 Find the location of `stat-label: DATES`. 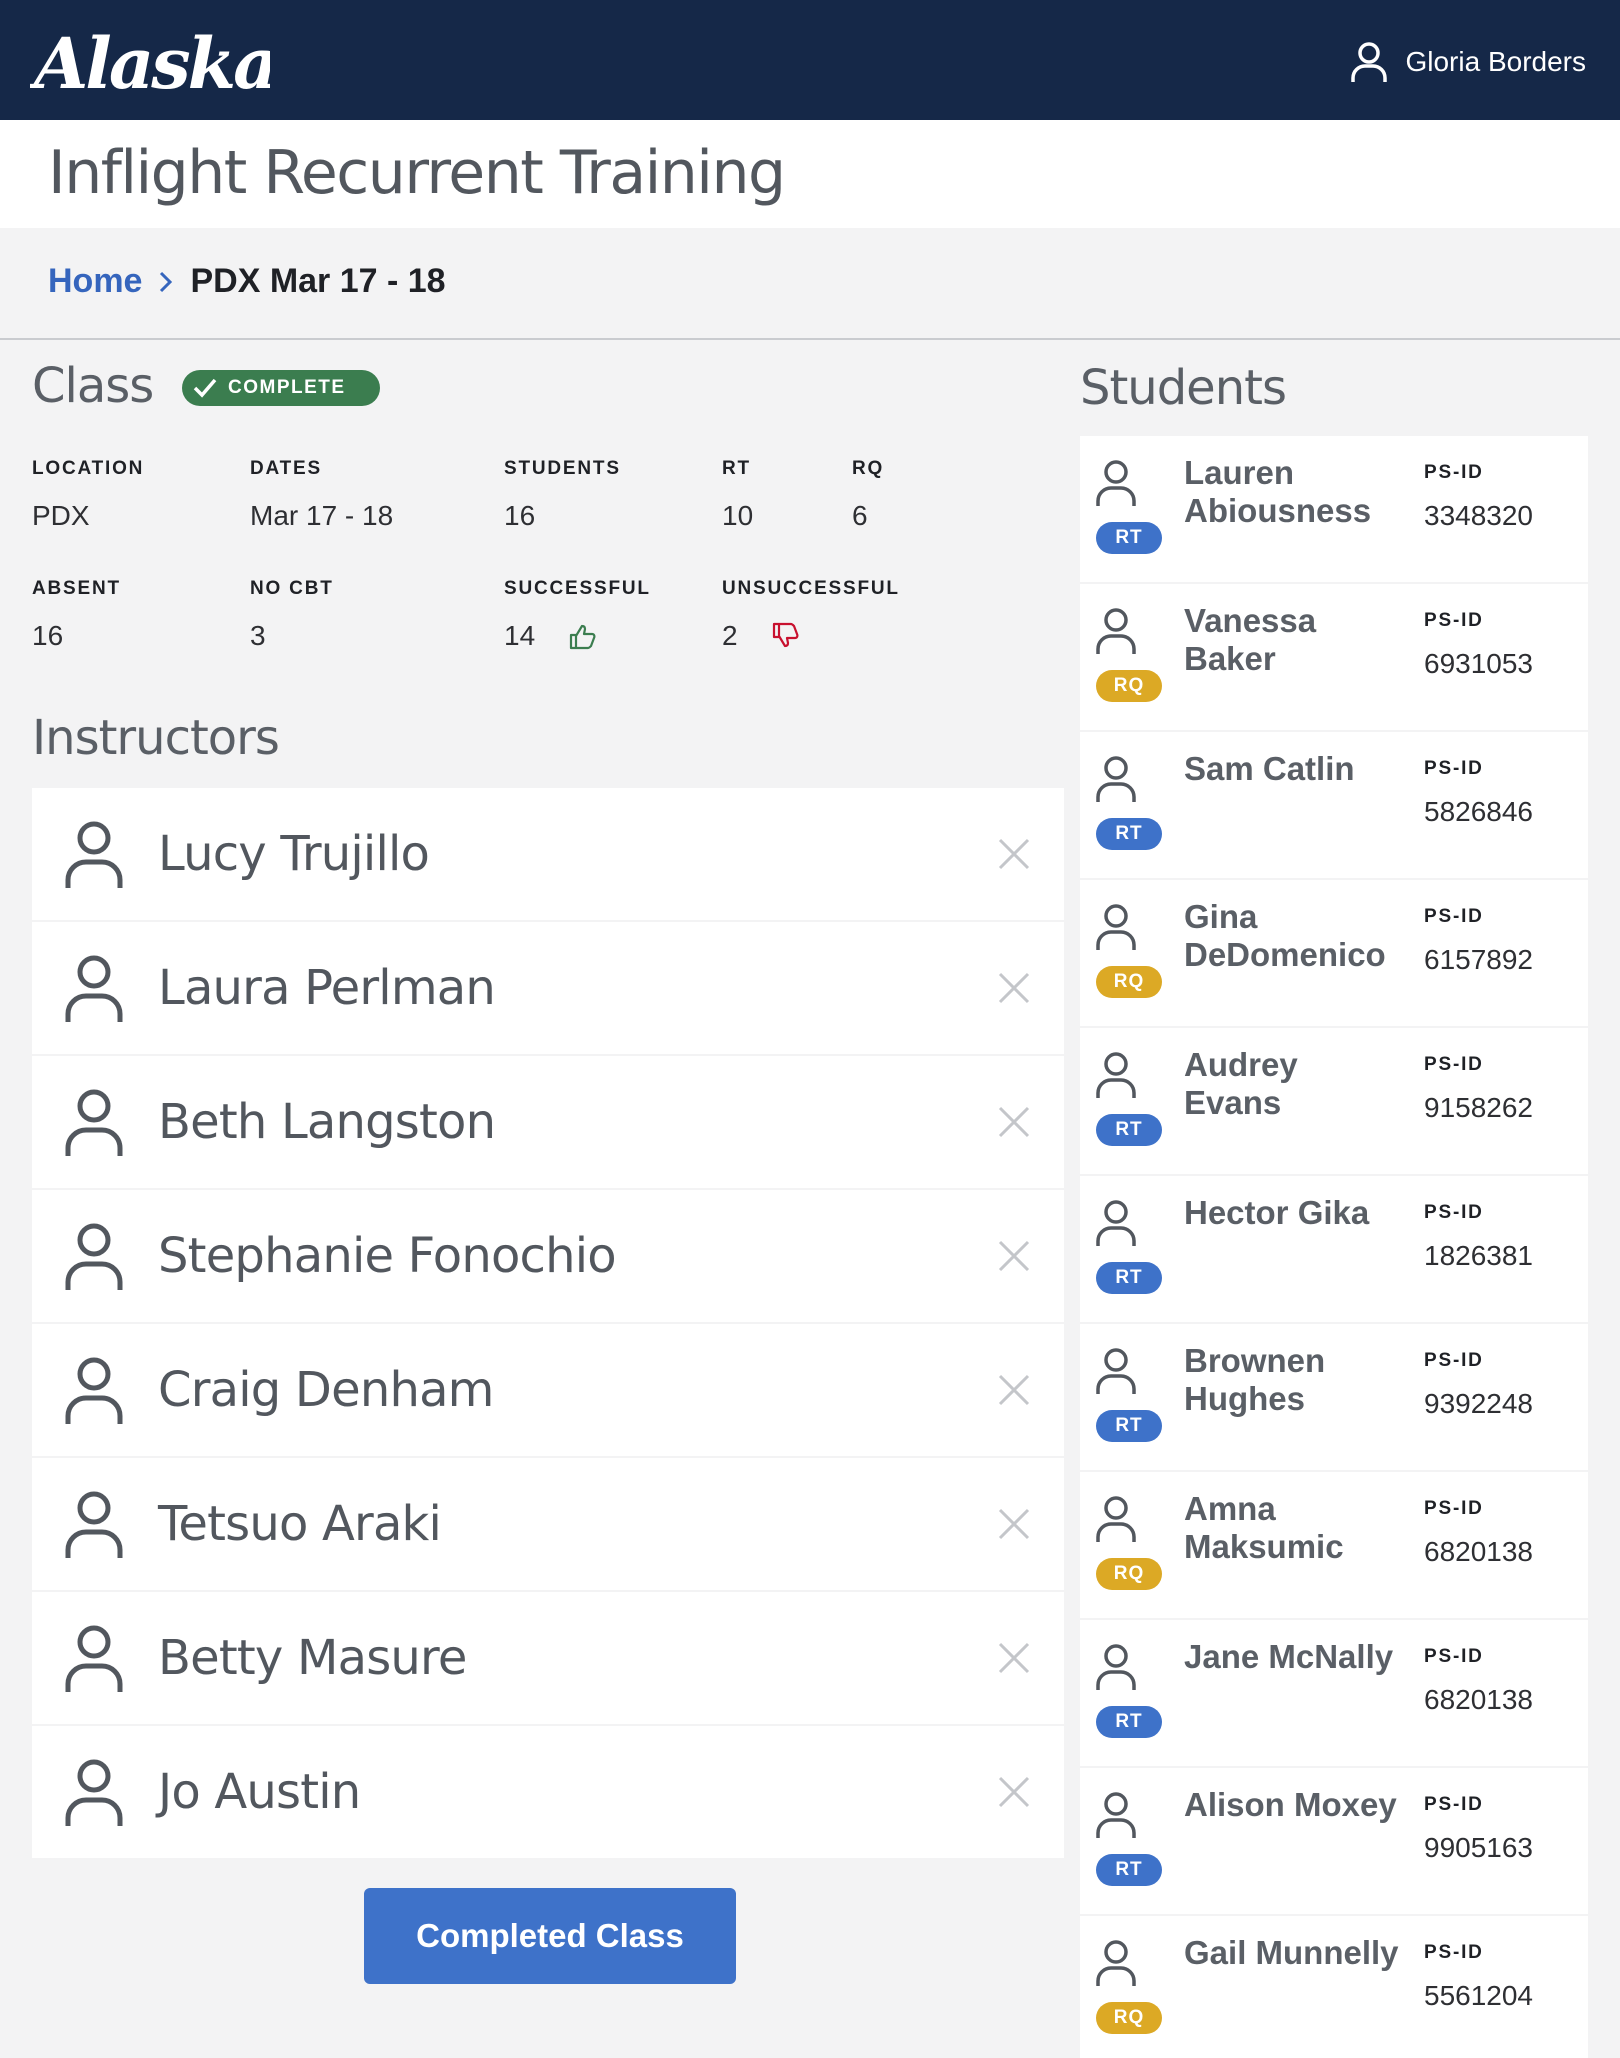

stat-label: DATES is located at coordinates (286, 468).